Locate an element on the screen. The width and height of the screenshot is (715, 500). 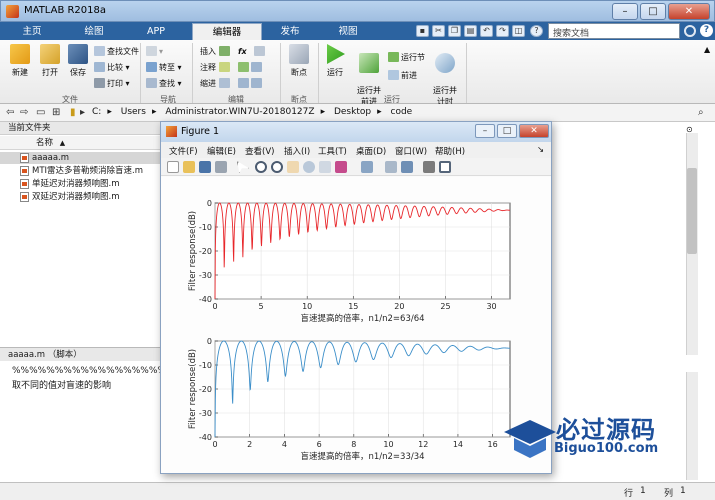
open-file-icon is located at coordinates (189, 167).